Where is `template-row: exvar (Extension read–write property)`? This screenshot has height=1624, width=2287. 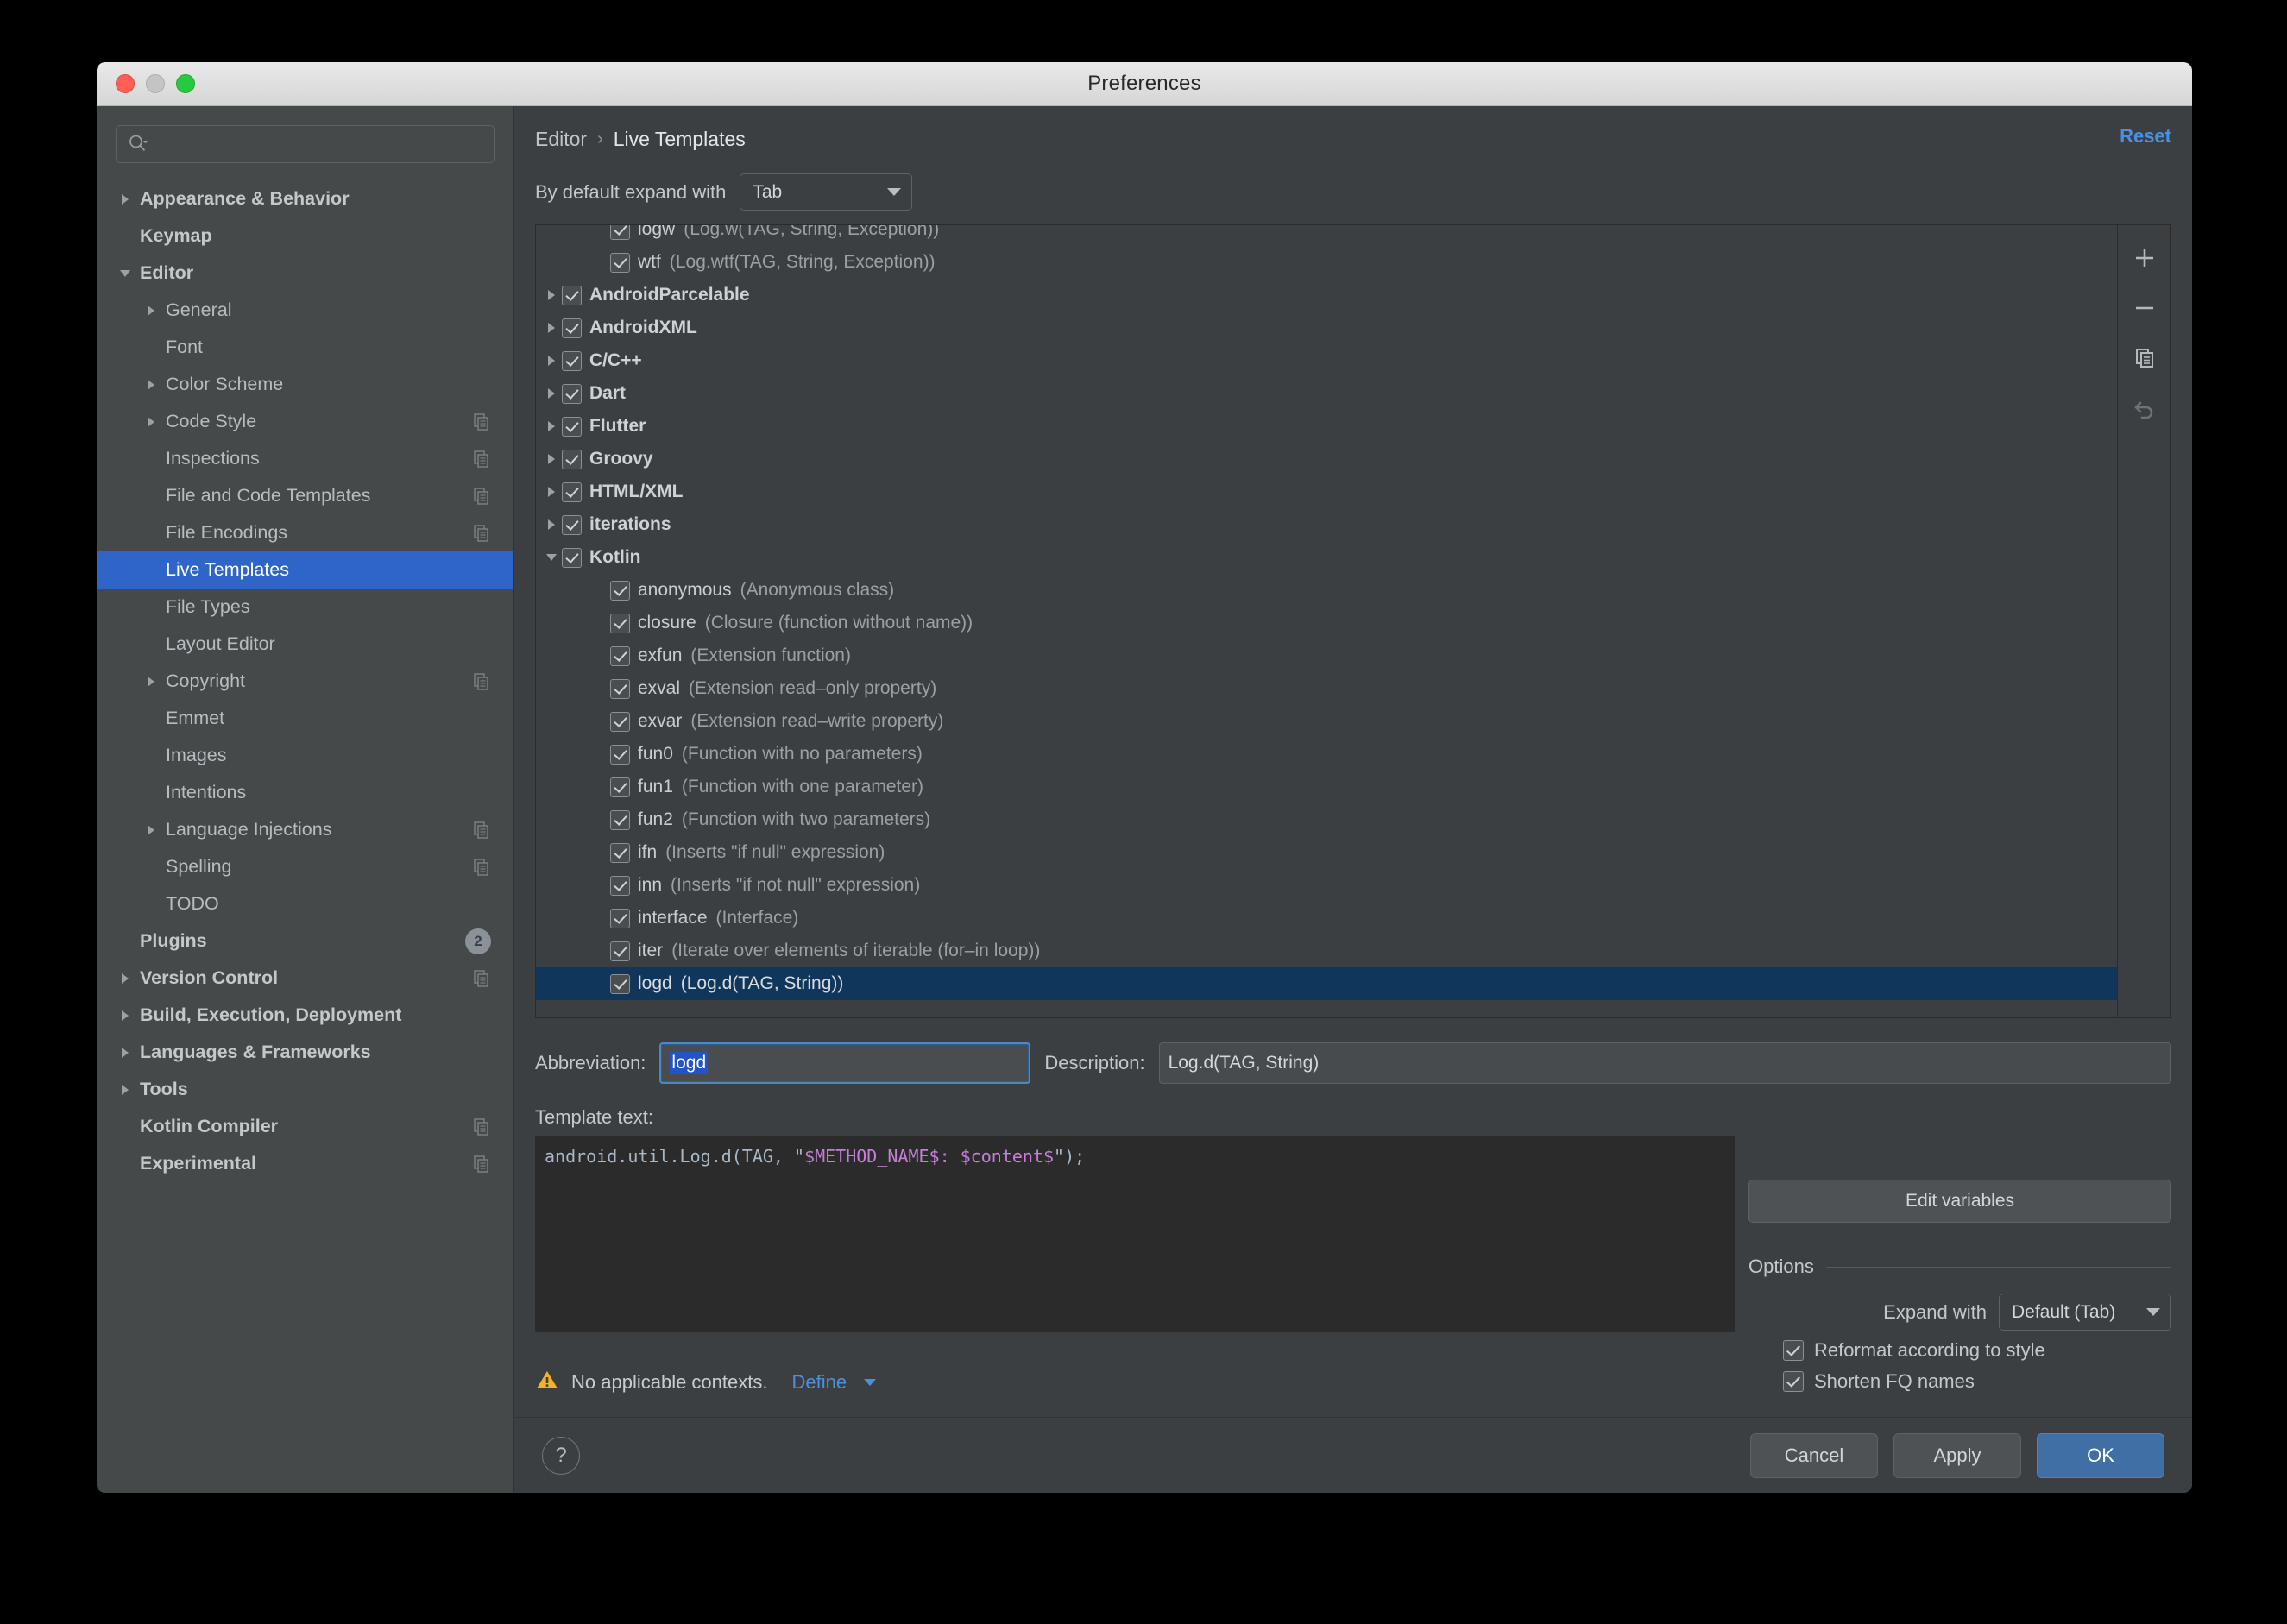
template-row: exvar (Extension read–write property) is located at coordinates (1326, 721).